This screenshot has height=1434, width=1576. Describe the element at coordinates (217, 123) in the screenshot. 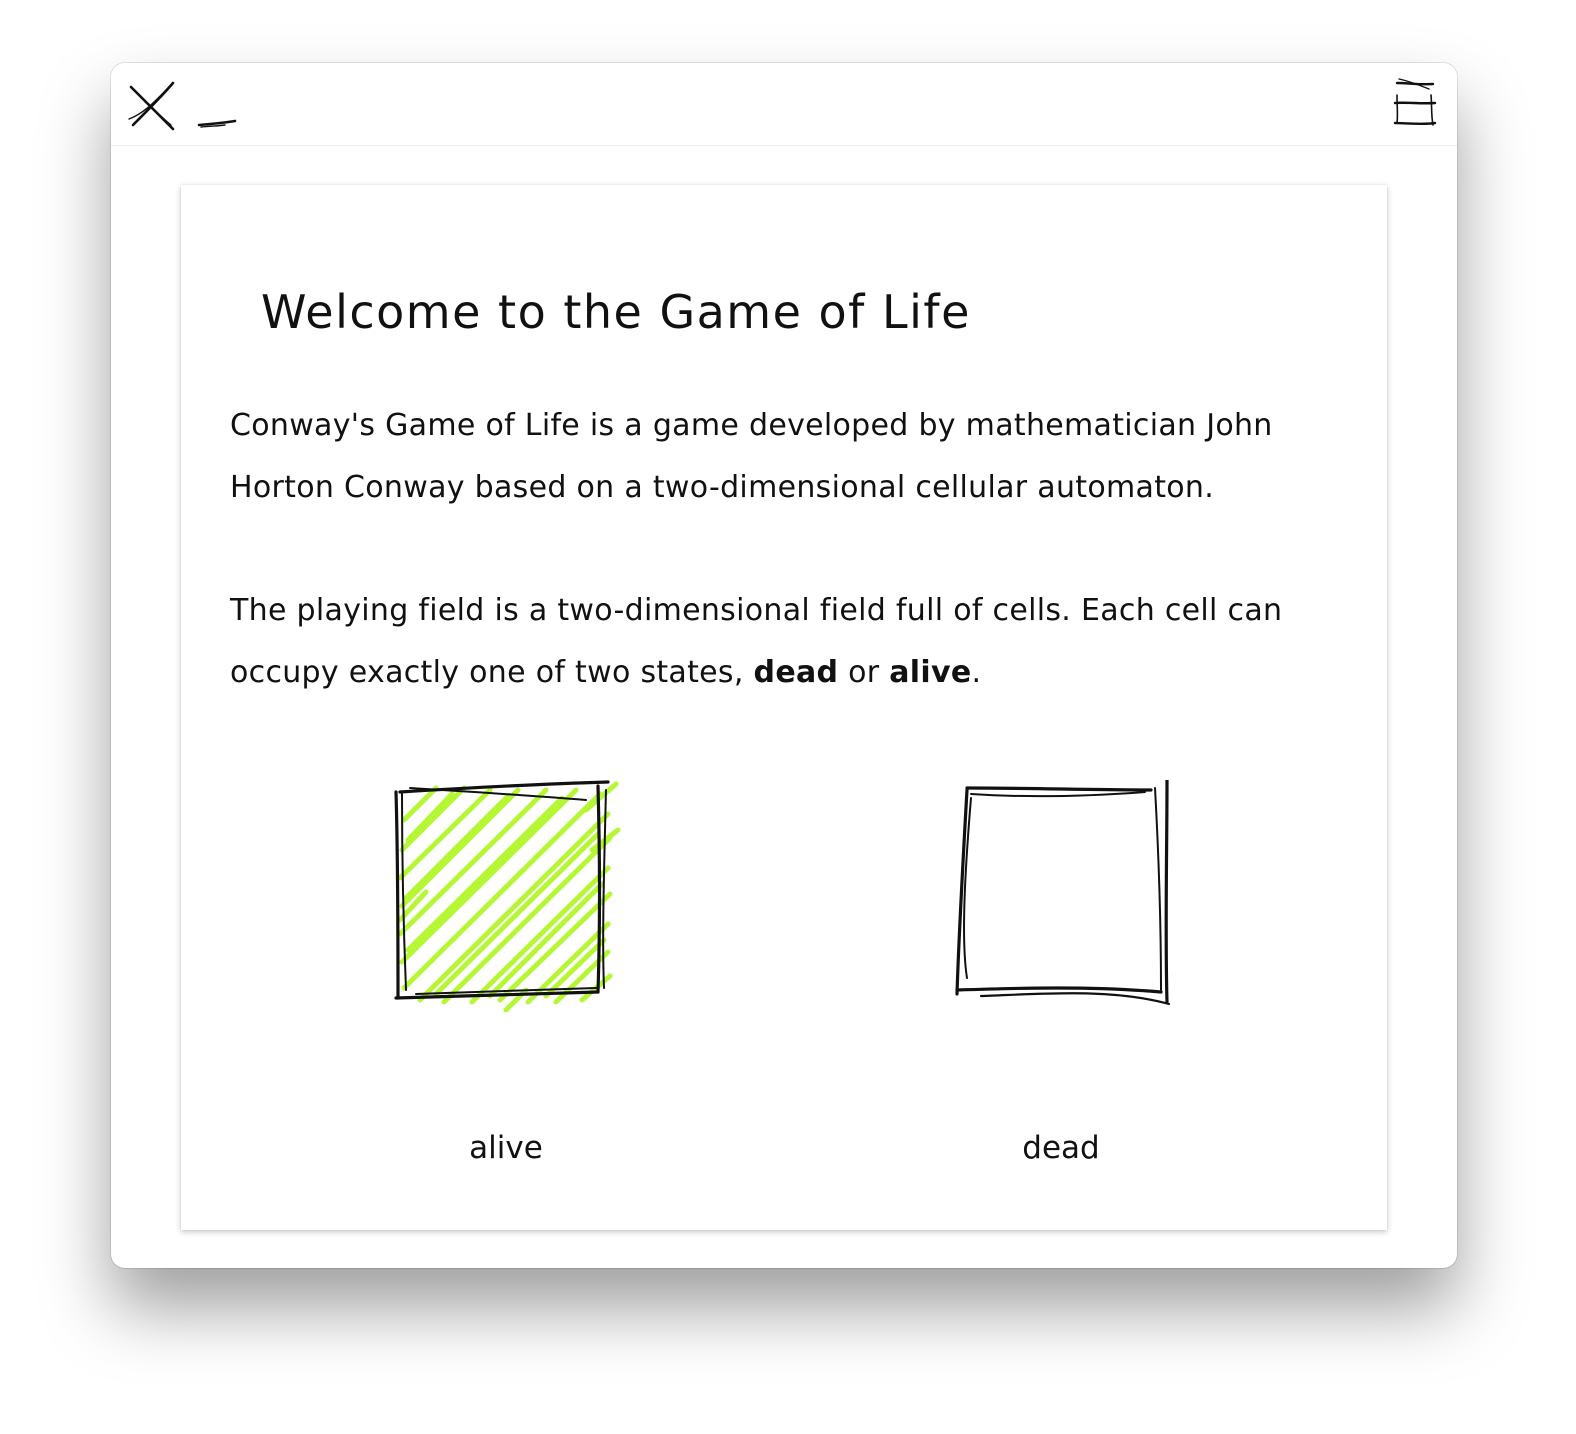

I see `minimize-icon` at that location.